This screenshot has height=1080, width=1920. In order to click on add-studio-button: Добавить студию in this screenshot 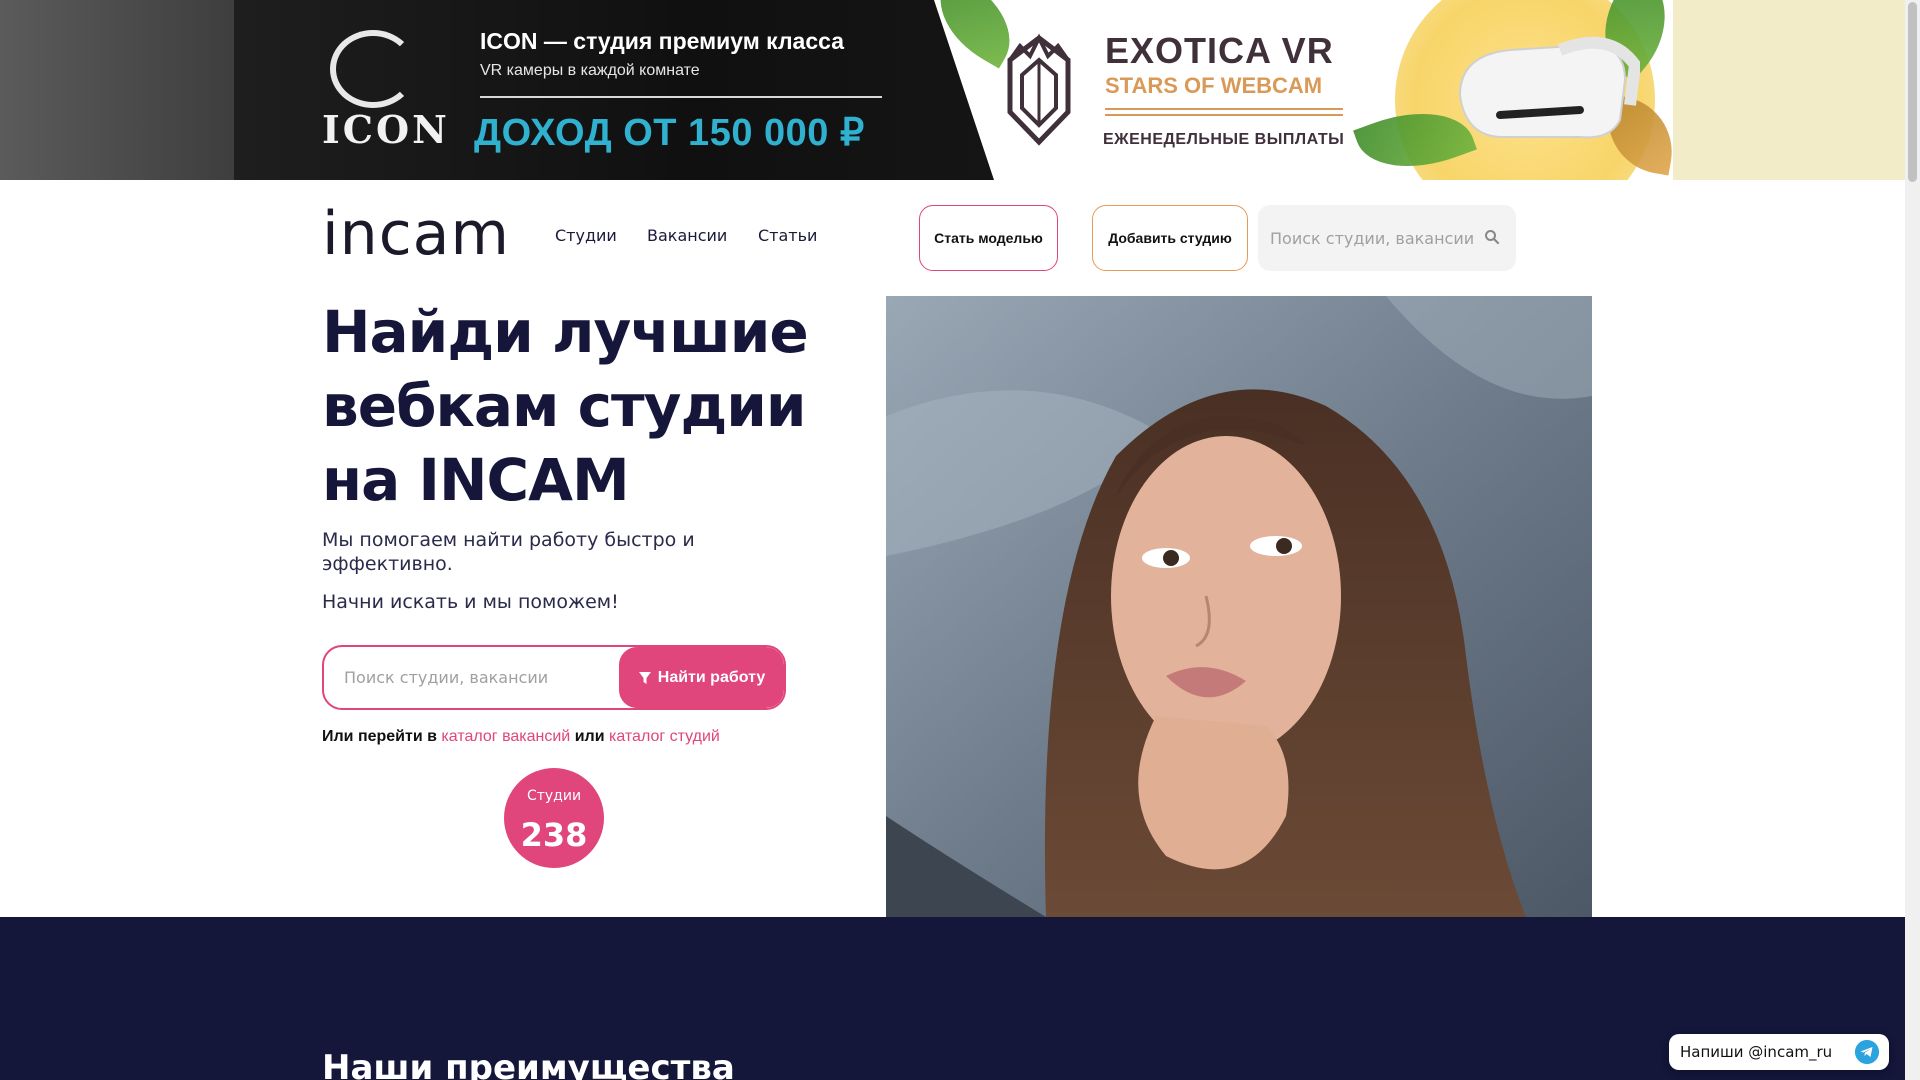, I will do `click(1170, 238)`.